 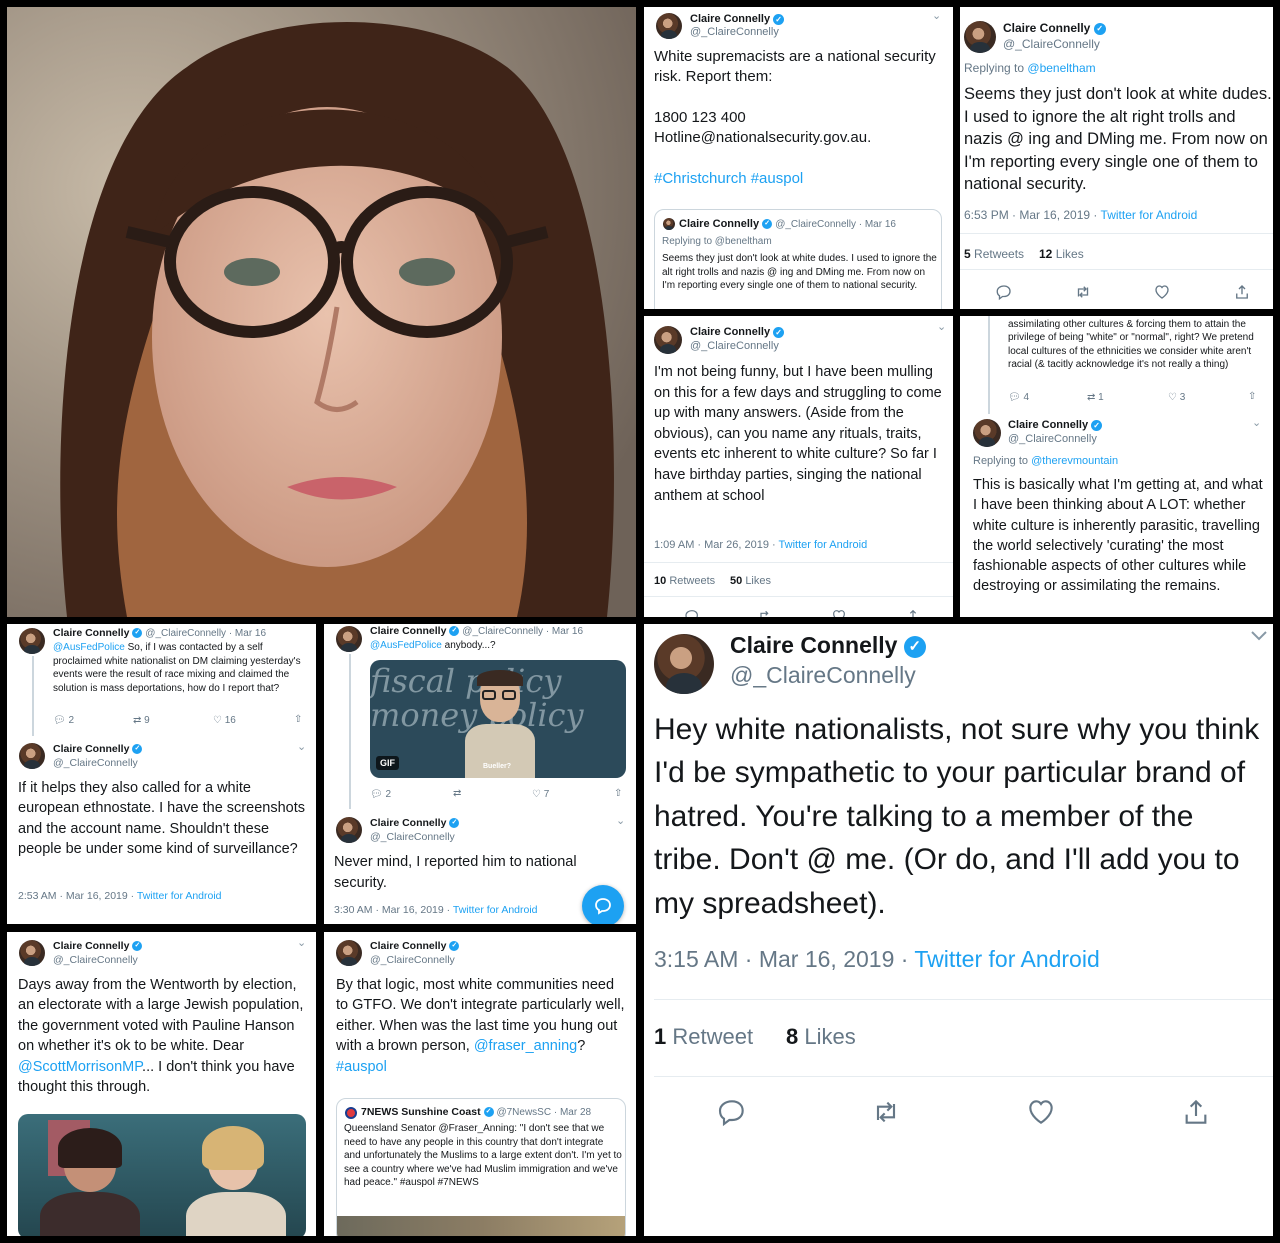 I want to click on retweet-count: 1 Retweet, so click(x=703, y=1037).